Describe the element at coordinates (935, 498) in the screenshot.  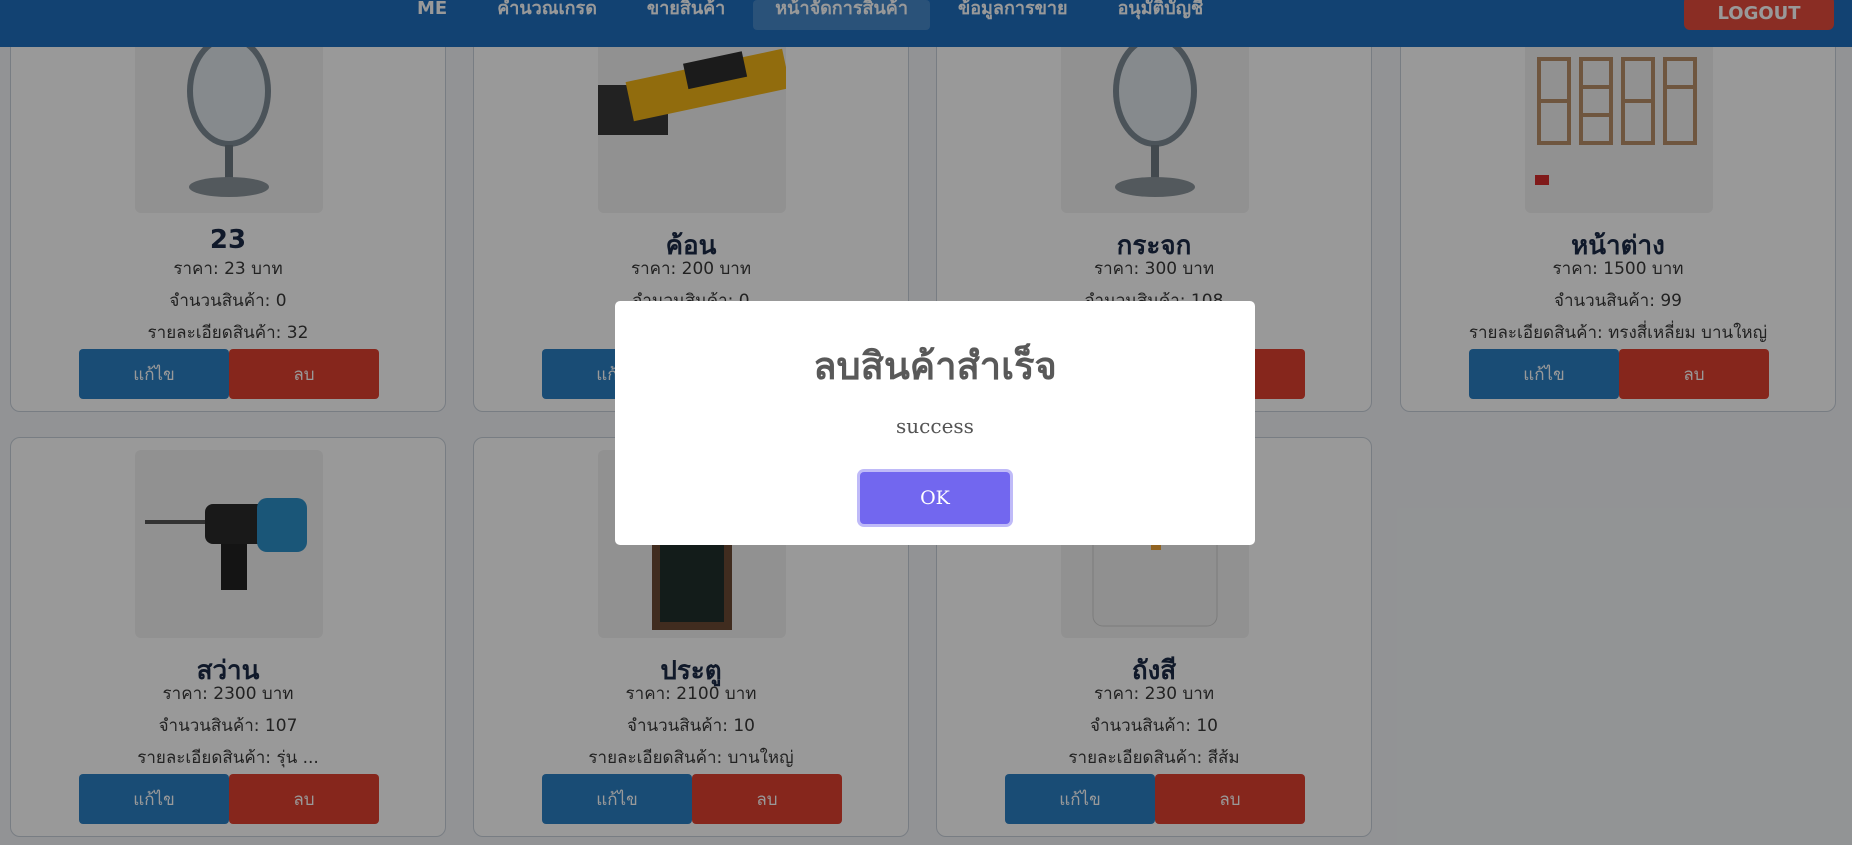
I see `ok-button: OK` at that location.